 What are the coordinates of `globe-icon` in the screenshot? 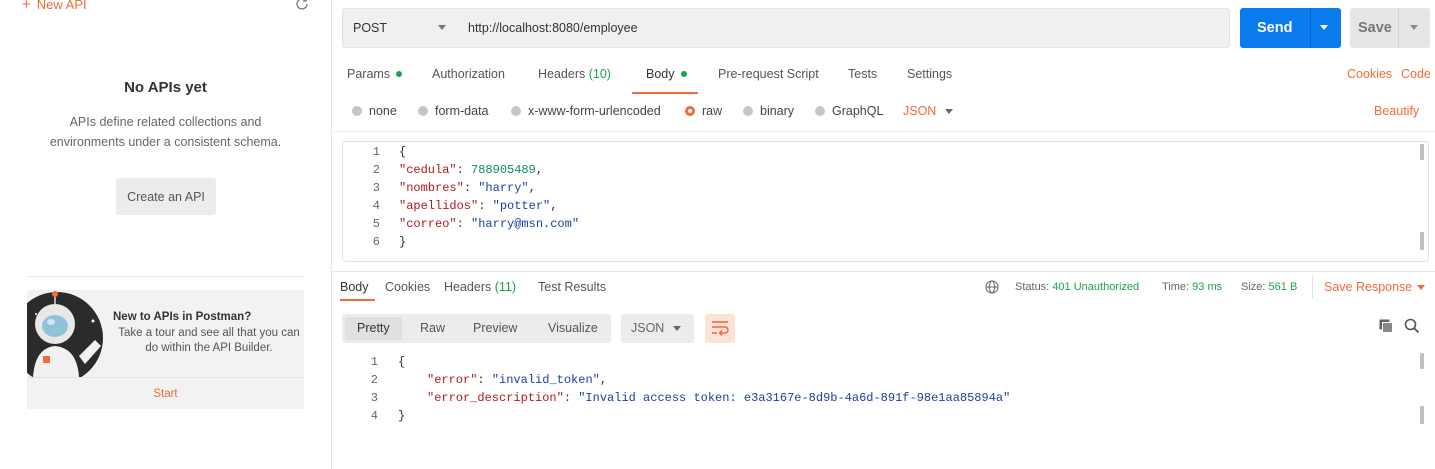 It's located at (992, 287).